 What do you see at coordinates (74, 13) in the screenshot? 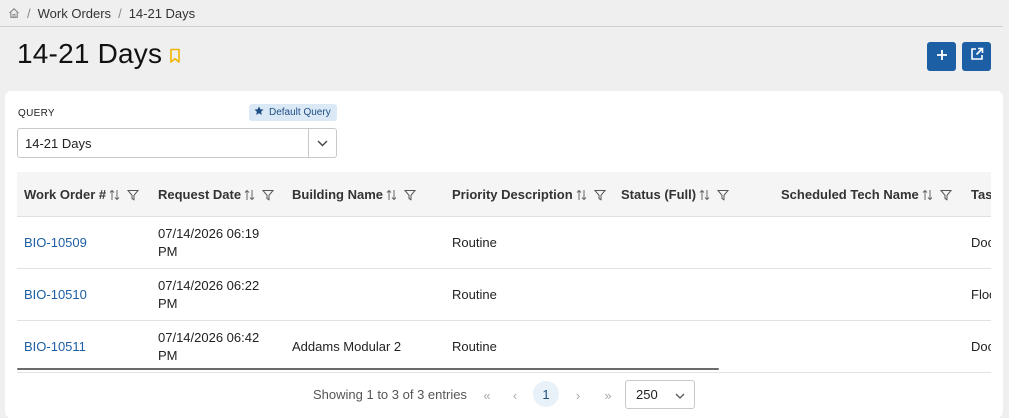
I see `breadcrumb-work-orders: Work Orders` at bounding box center [74, 13].